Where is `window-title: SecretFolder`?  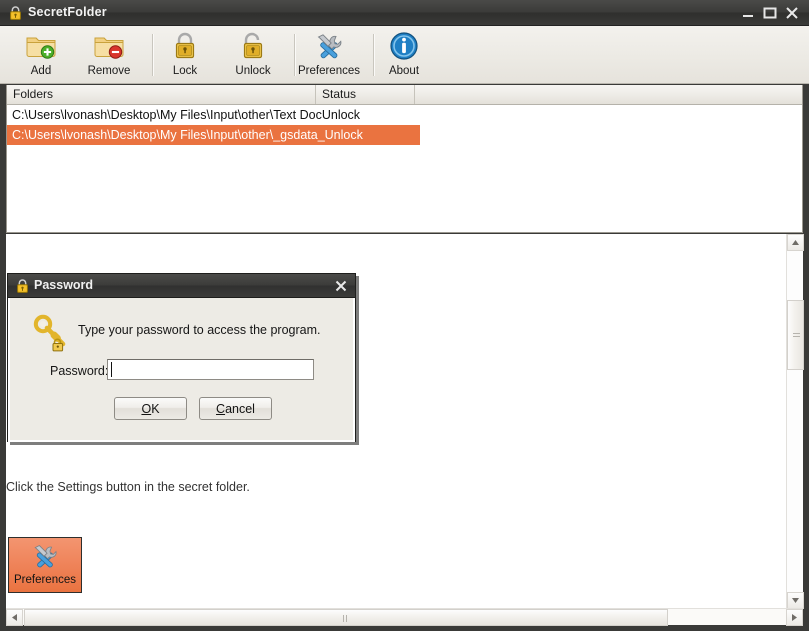
window-title: SecretFolder is located at coordinates (67, 12).